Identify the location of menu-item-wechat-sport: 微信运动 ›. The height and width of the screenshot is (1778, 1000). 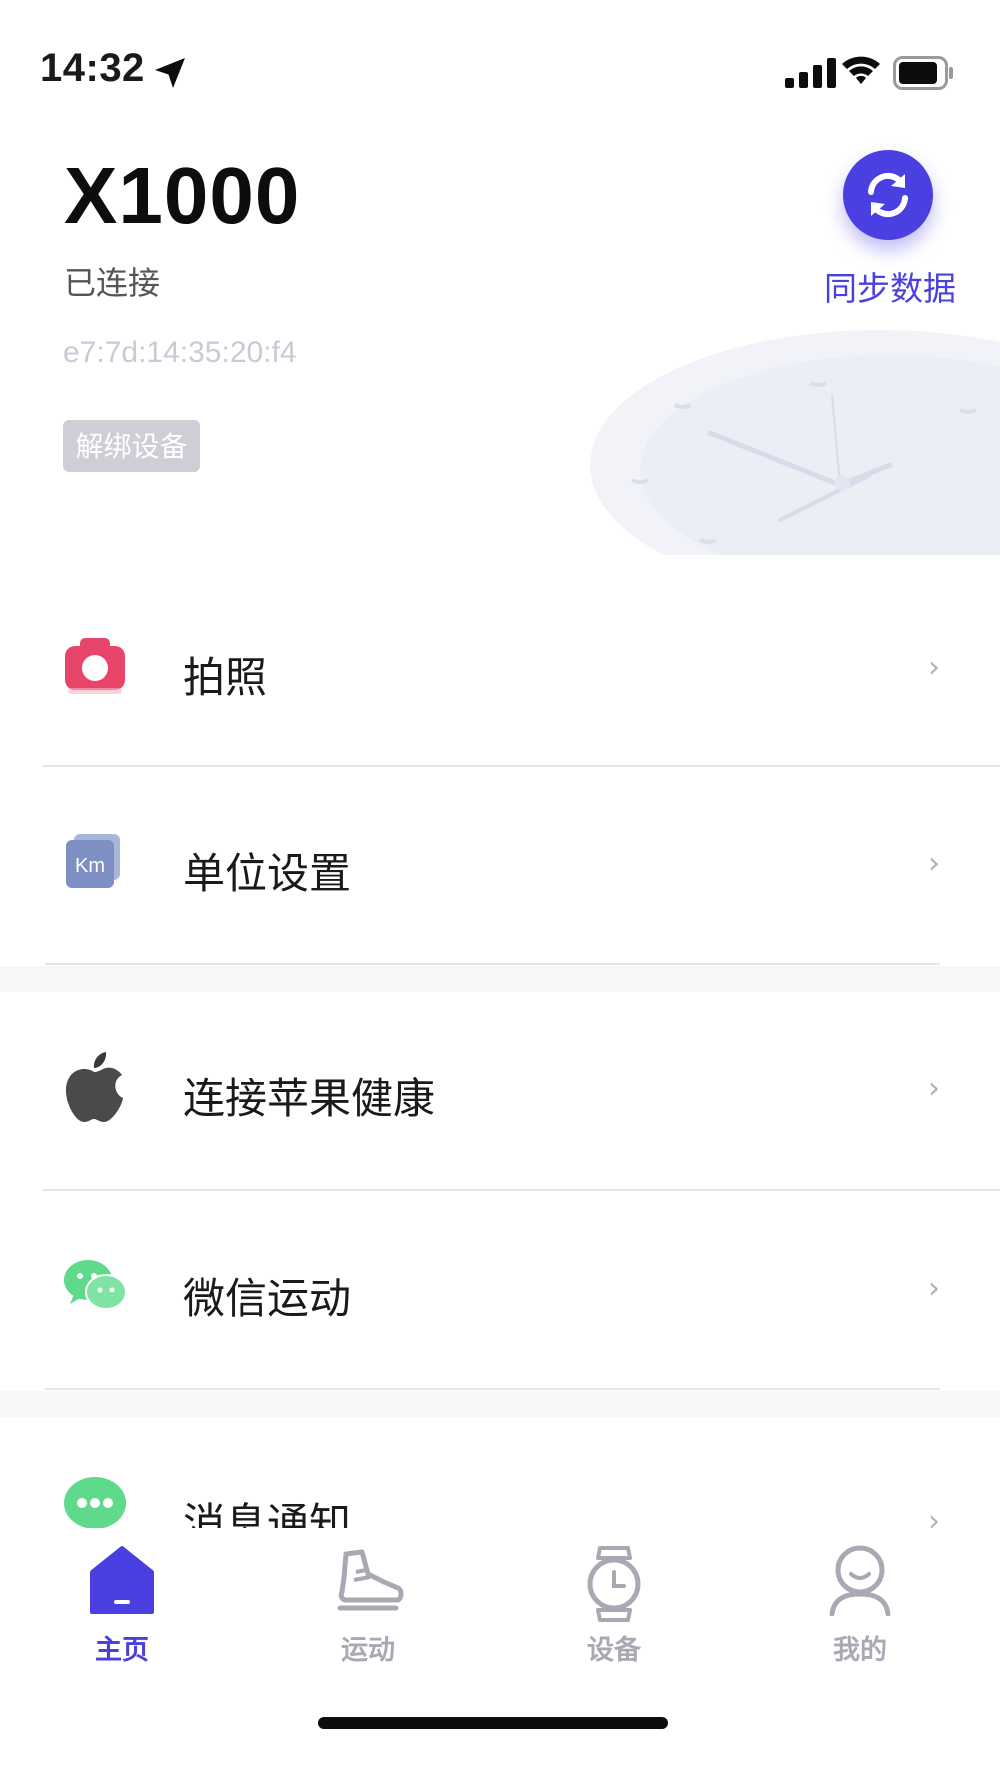
(500, 1292).